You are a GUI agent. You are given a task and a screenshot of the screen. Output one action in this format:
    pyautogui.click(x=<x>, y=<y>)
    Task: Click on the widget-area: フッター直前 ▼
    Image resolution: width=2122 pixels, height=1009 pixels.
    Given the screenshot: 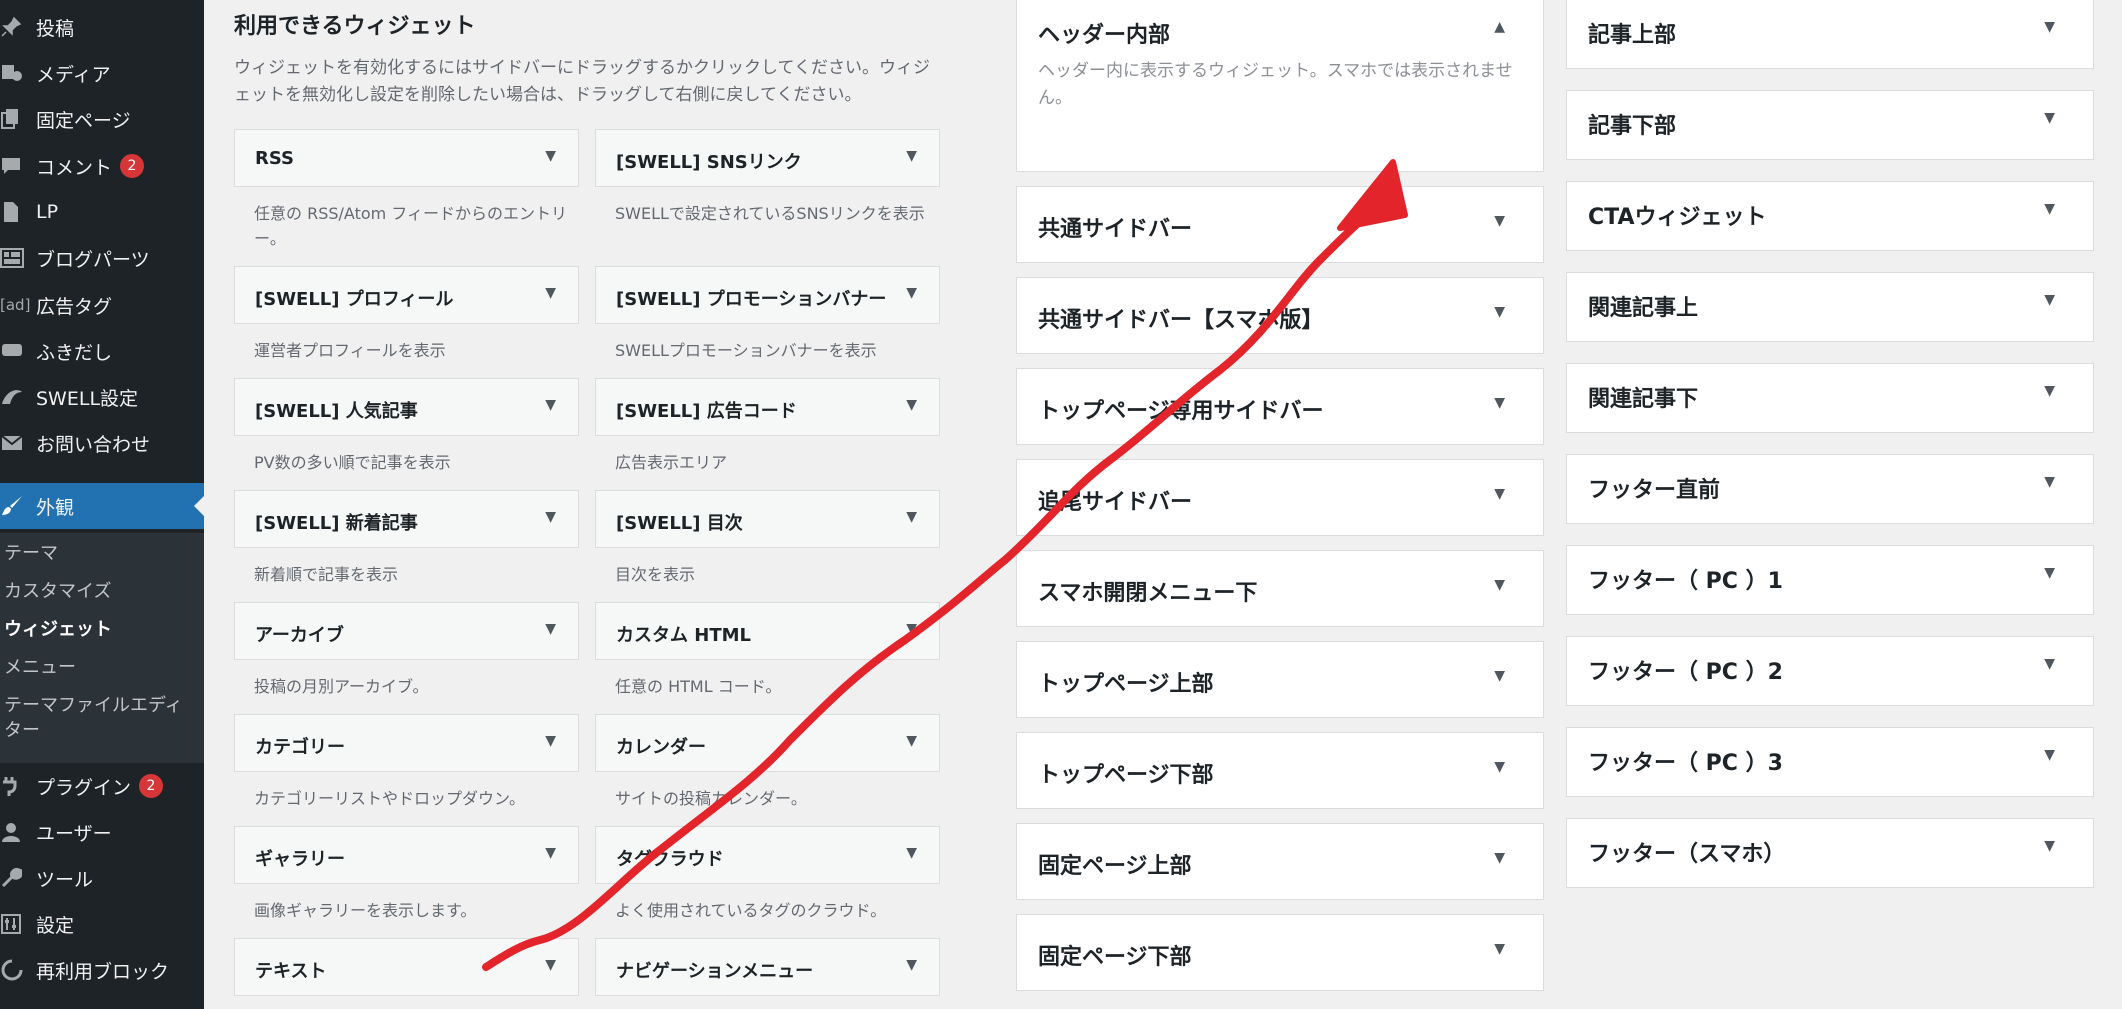 What is the action you would take?
    pyautogui.click(x=1830, y=489)
    